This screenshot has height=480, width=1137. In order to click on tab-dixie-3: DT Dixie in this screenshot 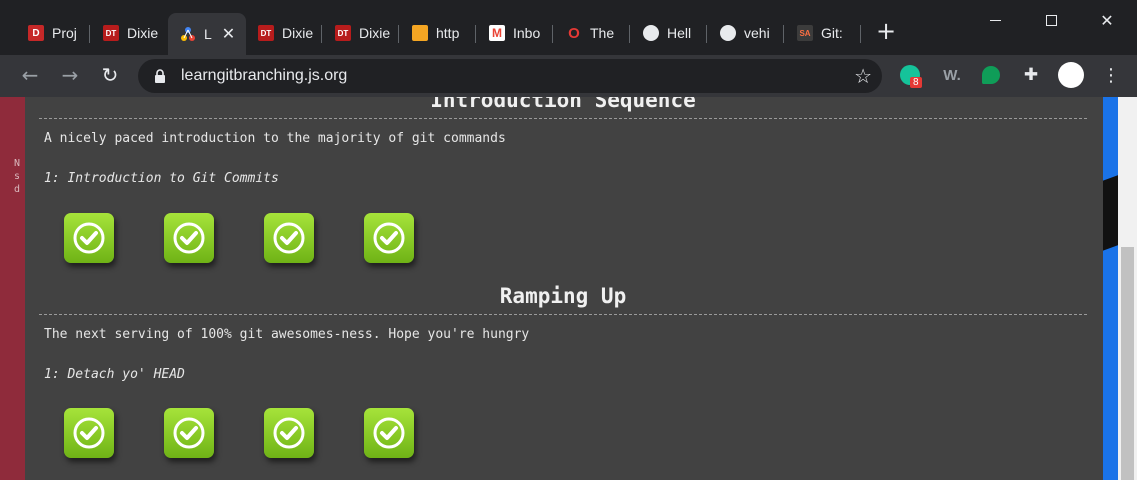, I will do `click(361, 33)`.